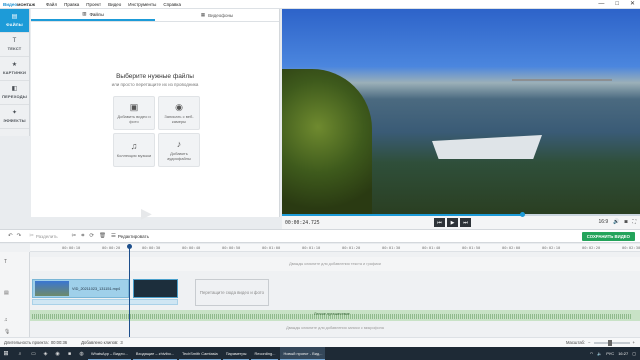 The width and height of the screenshot is (640, 360). I want to click on card-label: Записать с веб-камеры, so click(179, 118).